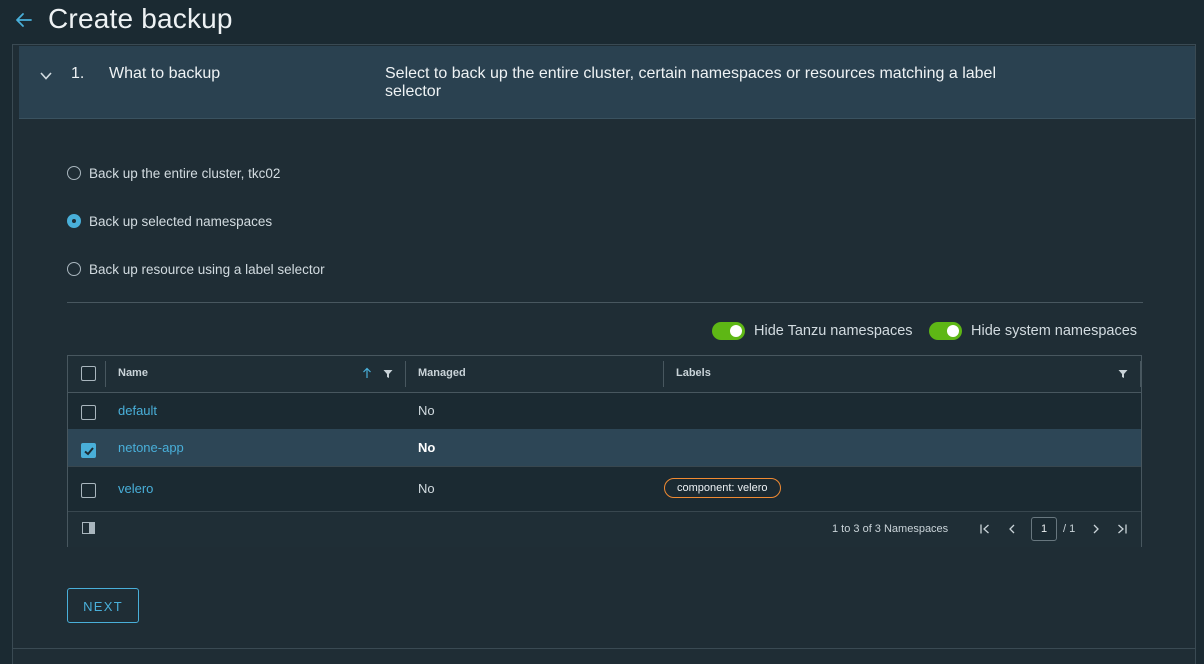 The image size is (1204, 664). I want to click on column-header-name: Name, so click(133, 373).